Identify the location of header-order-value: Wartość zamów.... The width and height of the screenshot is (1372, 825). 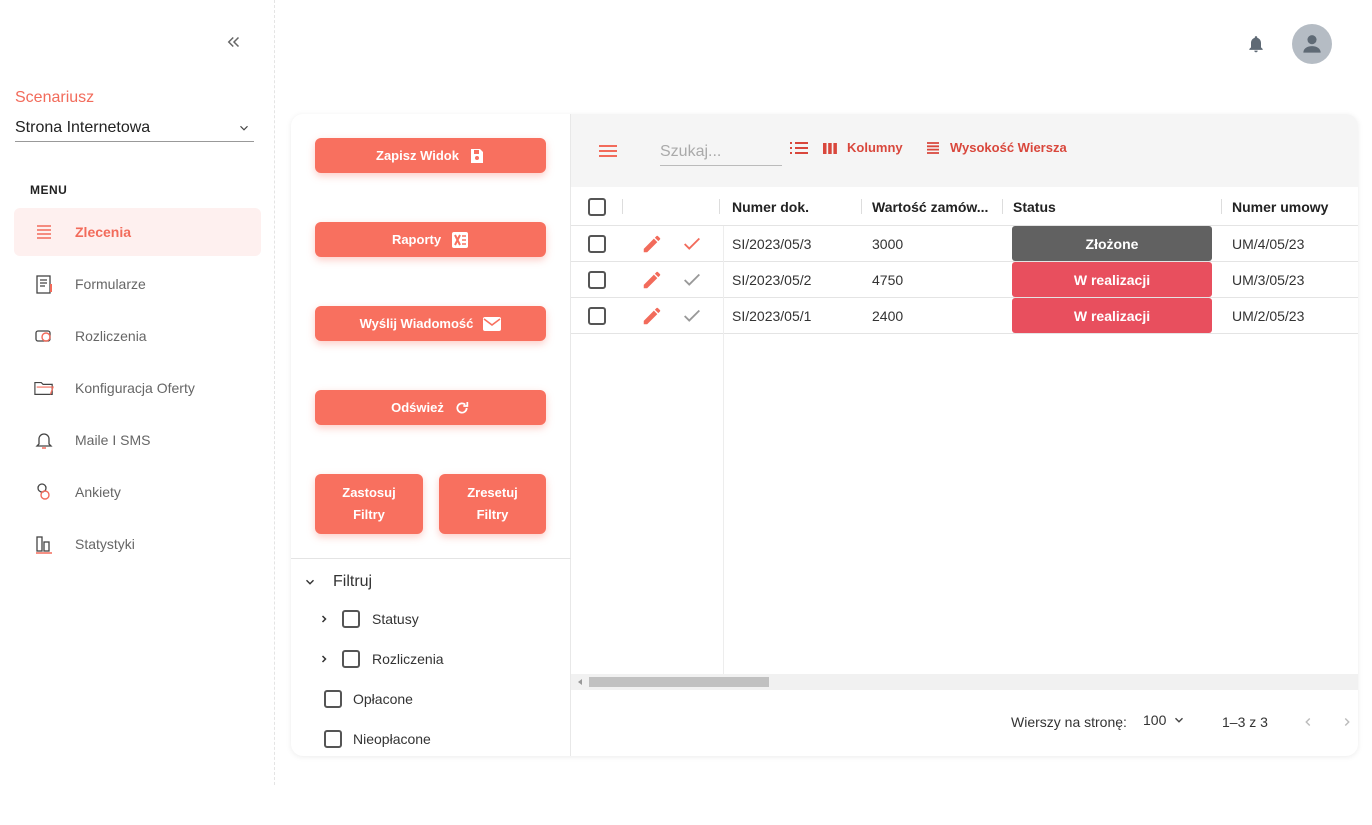
(930, 206).